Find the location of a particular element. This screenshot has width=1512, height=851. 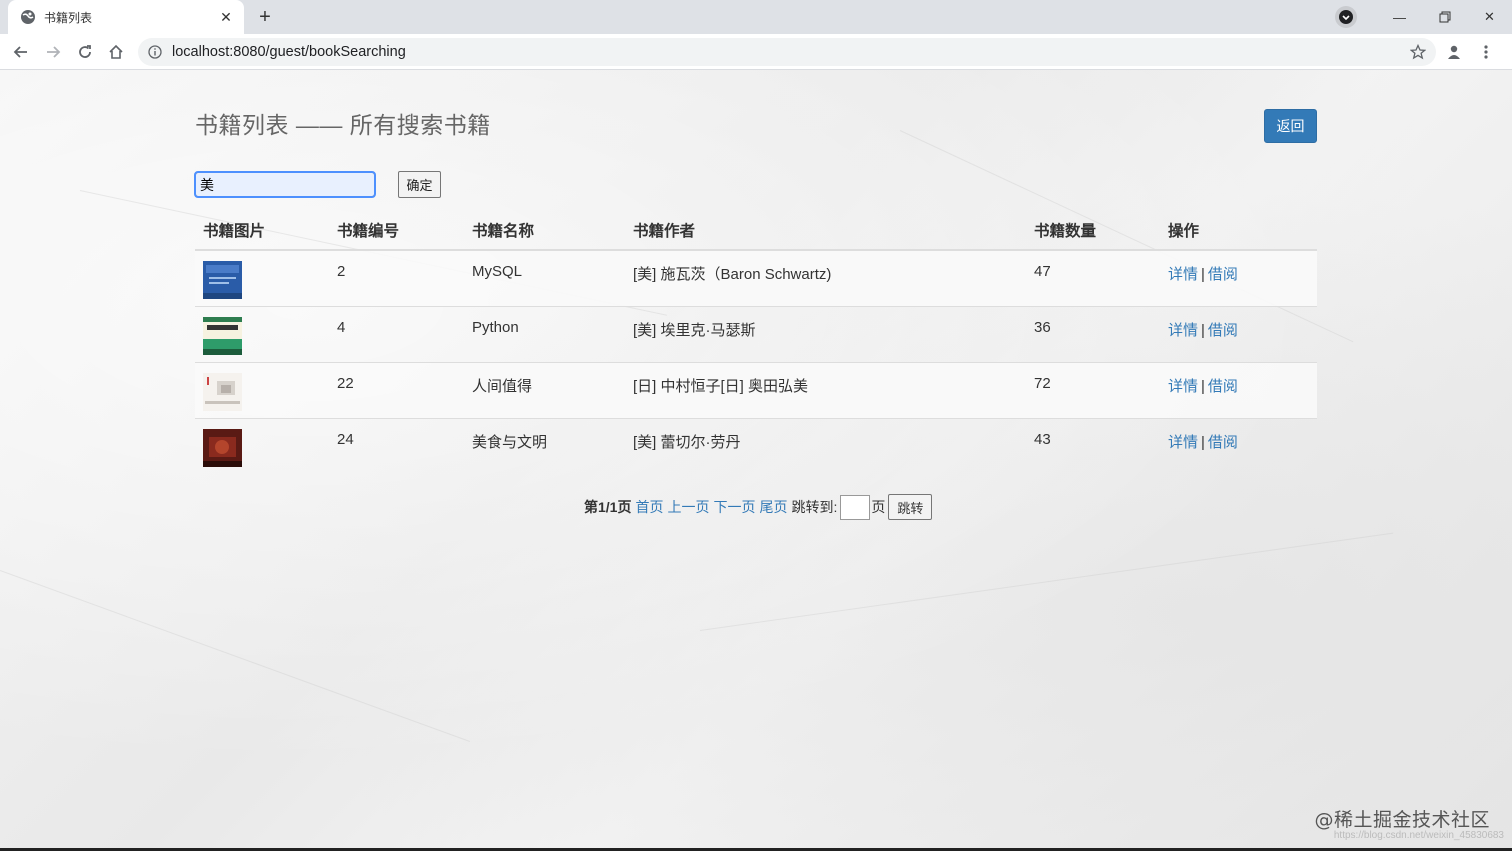

menu-kebab-icon is located at coordinates (1486, 52).